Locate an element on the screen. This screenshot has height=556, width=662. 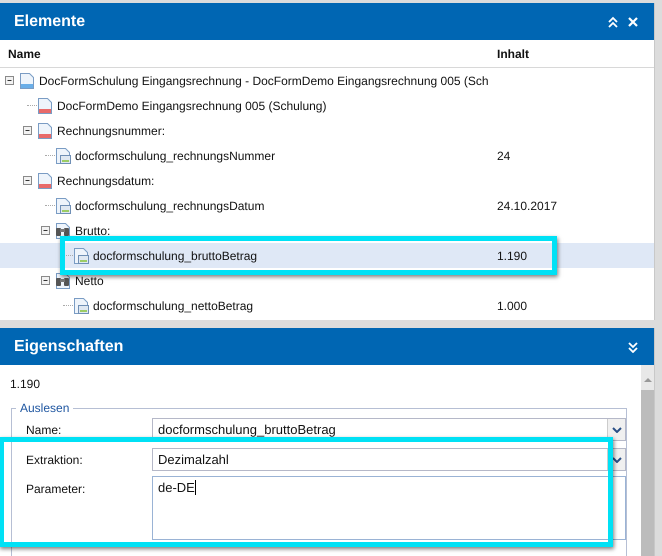
tree-label: docformschulung_nettoBetrag is located at coordinates (173, 305).